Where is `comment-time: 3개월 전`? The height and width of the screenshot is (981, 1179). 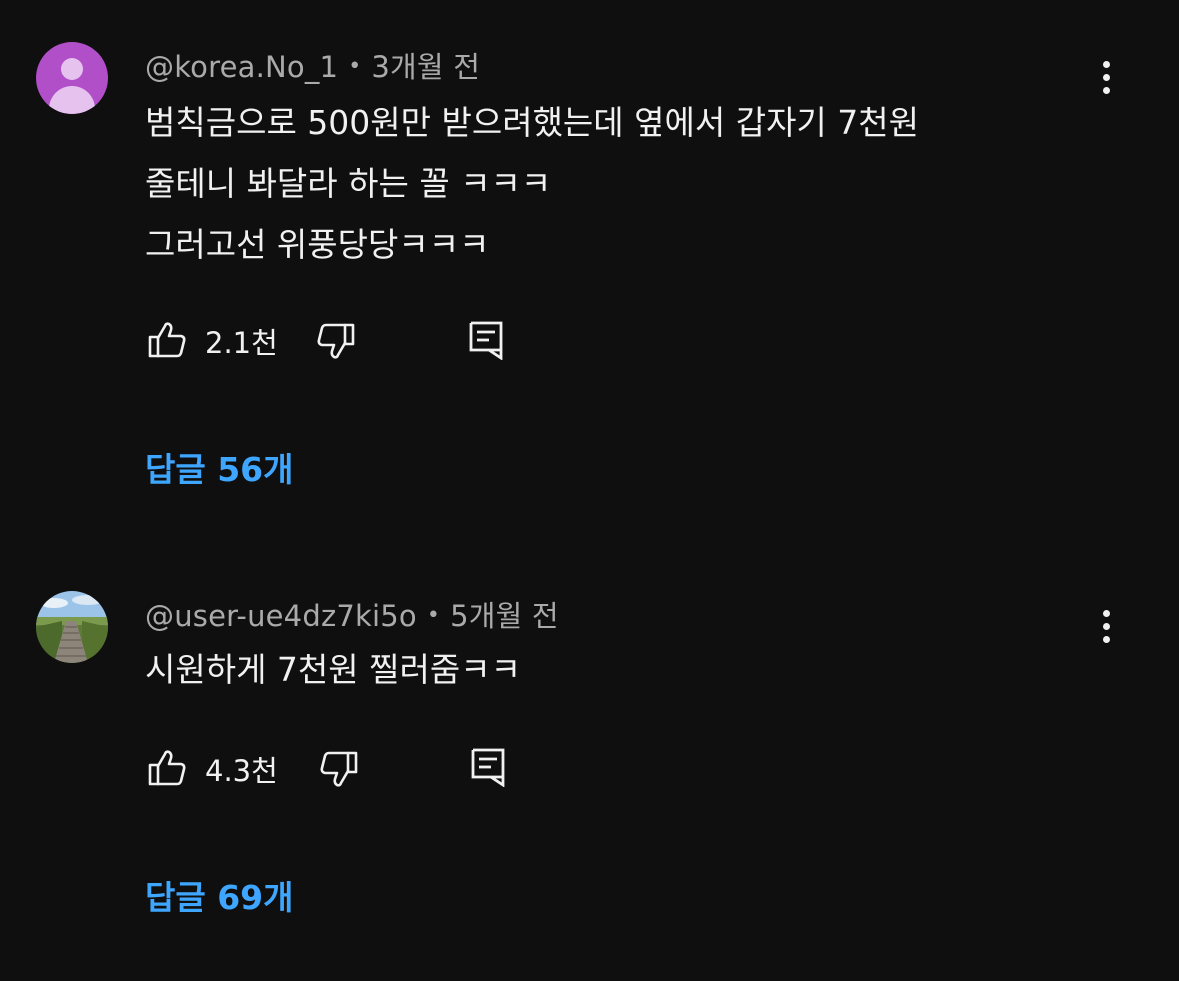
comment-time: 3개월 전 is located at coordinates (425, 67).